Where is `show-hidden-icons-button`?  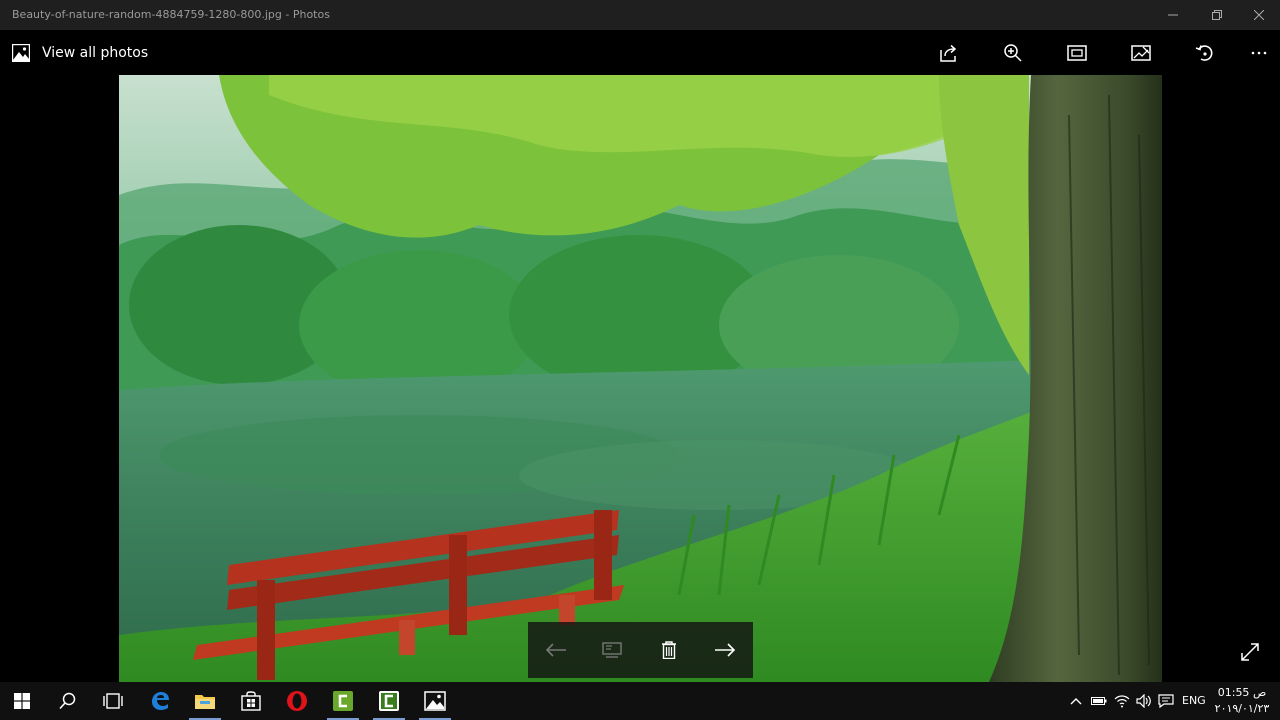
show-hidden-icons-button is located at coordinates (1076, 701).